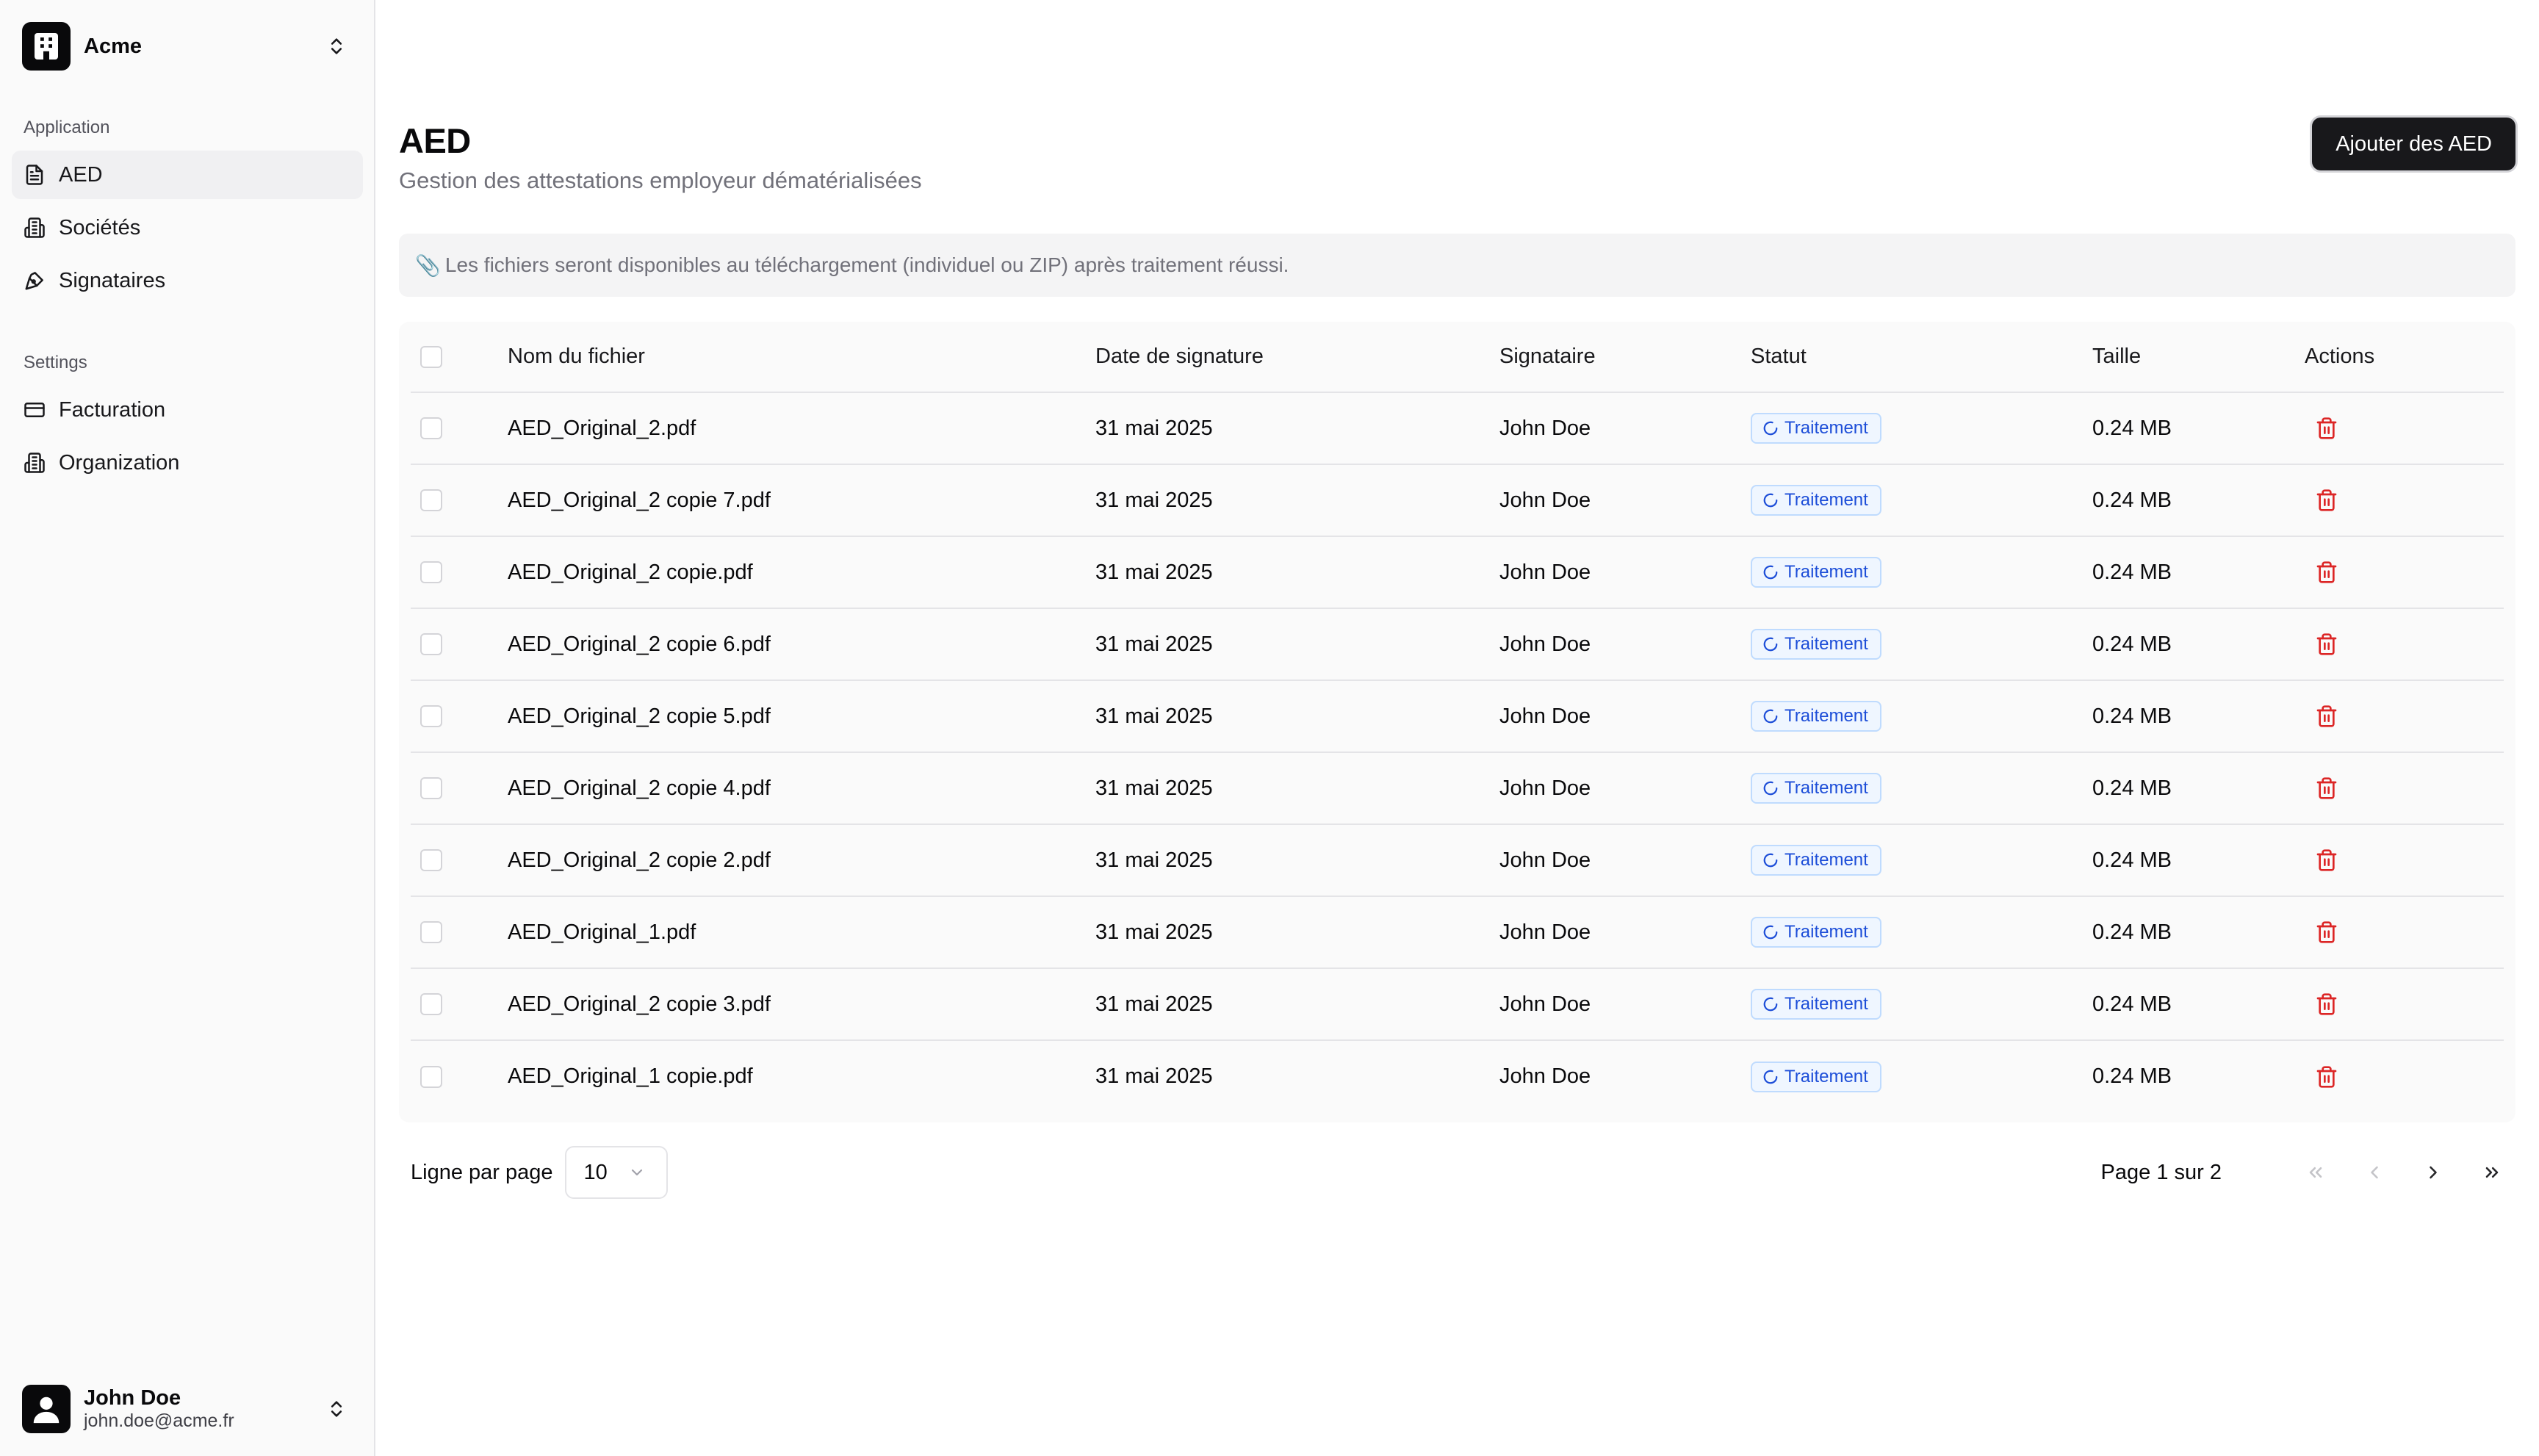 The width and height of the screenshot is (2539, 1456). What do you see at coordinates (187, 46) in the screenshot?
I see `team-switcher: Acme` at bounding box center [187, 46].